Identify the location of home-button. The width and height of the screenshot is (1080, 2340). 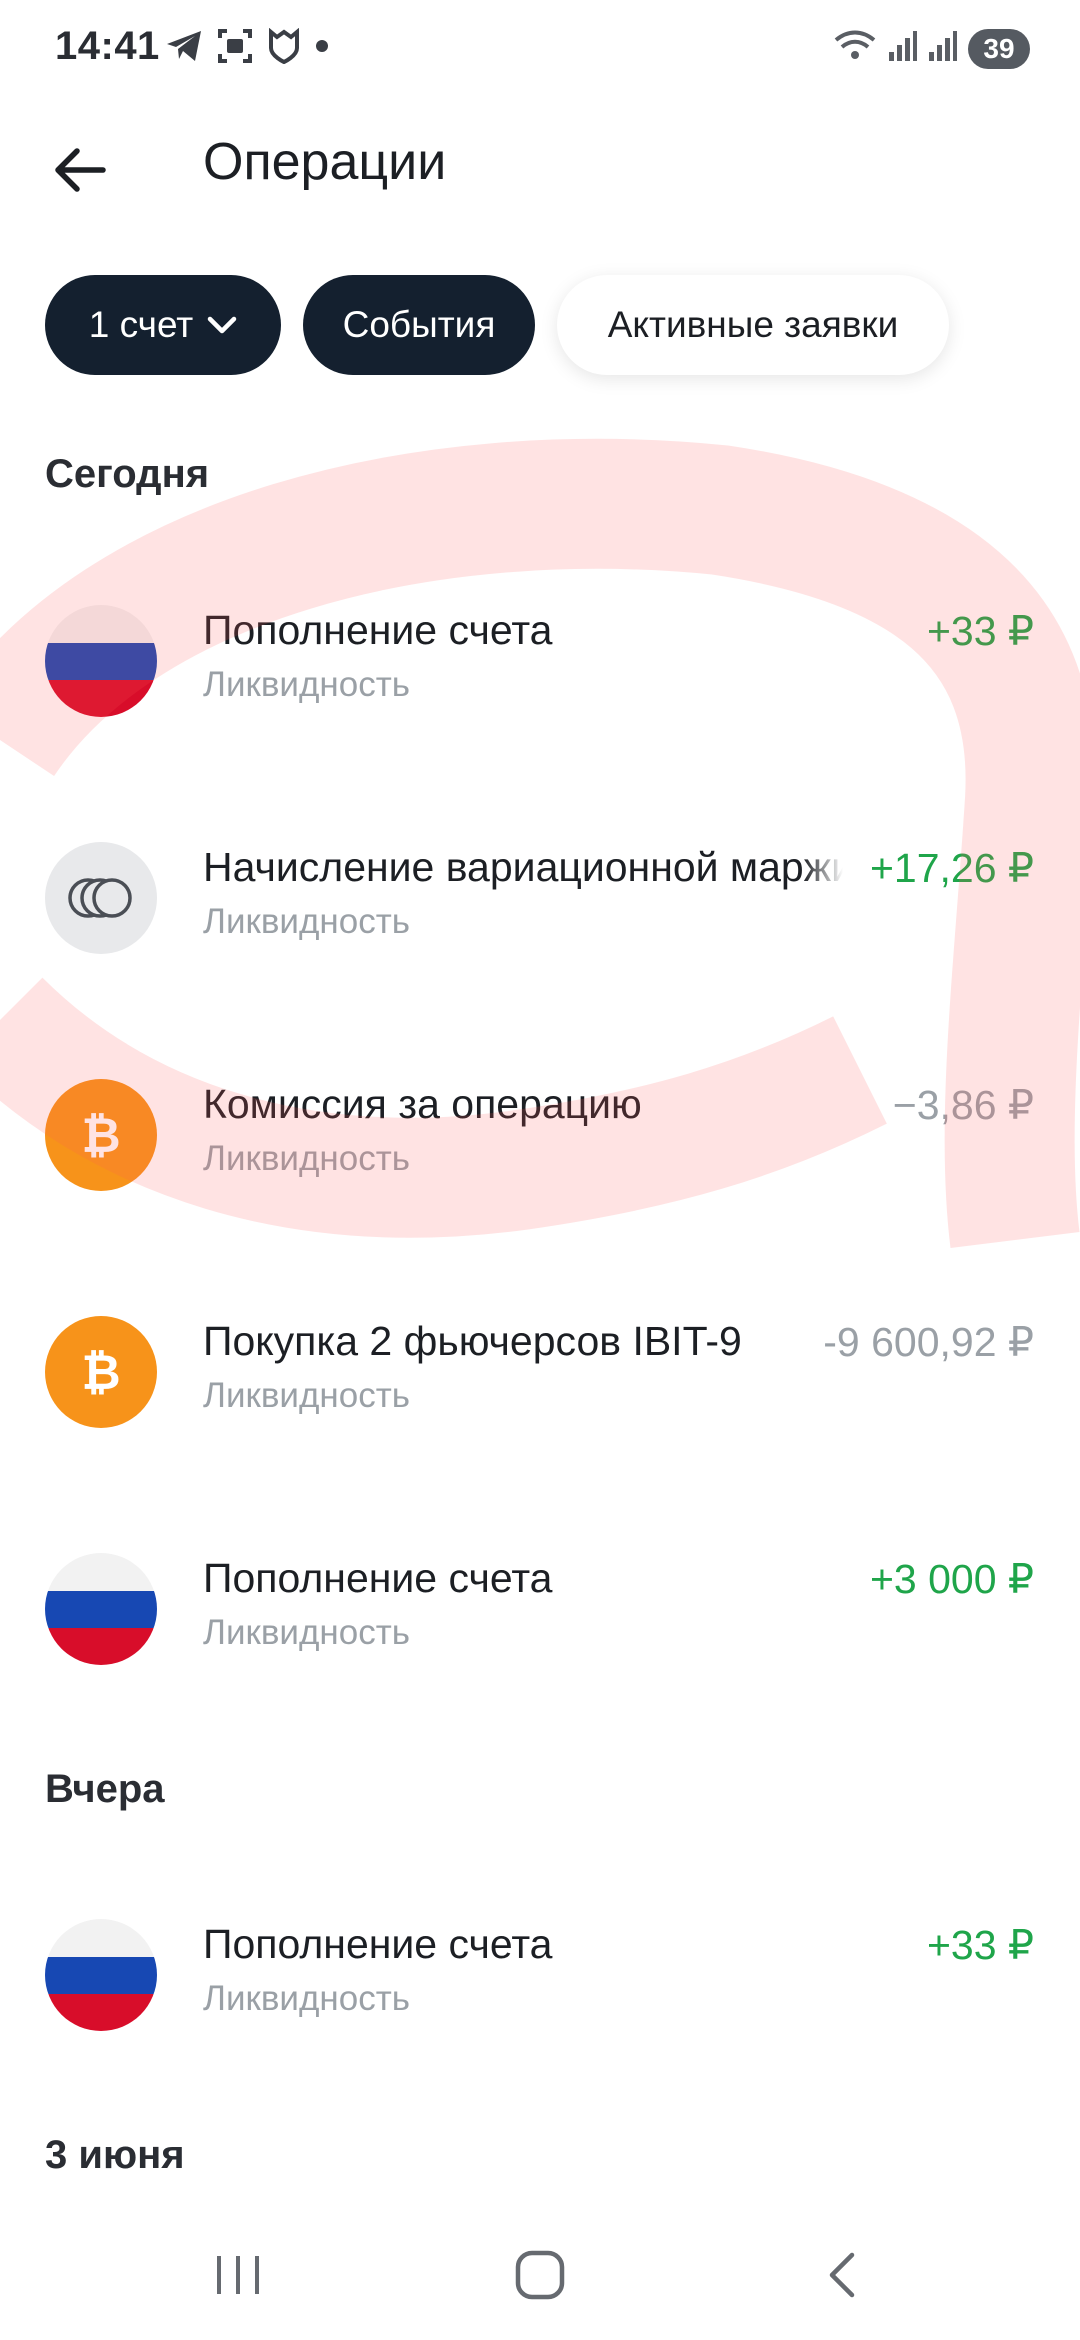
(540, 2275).